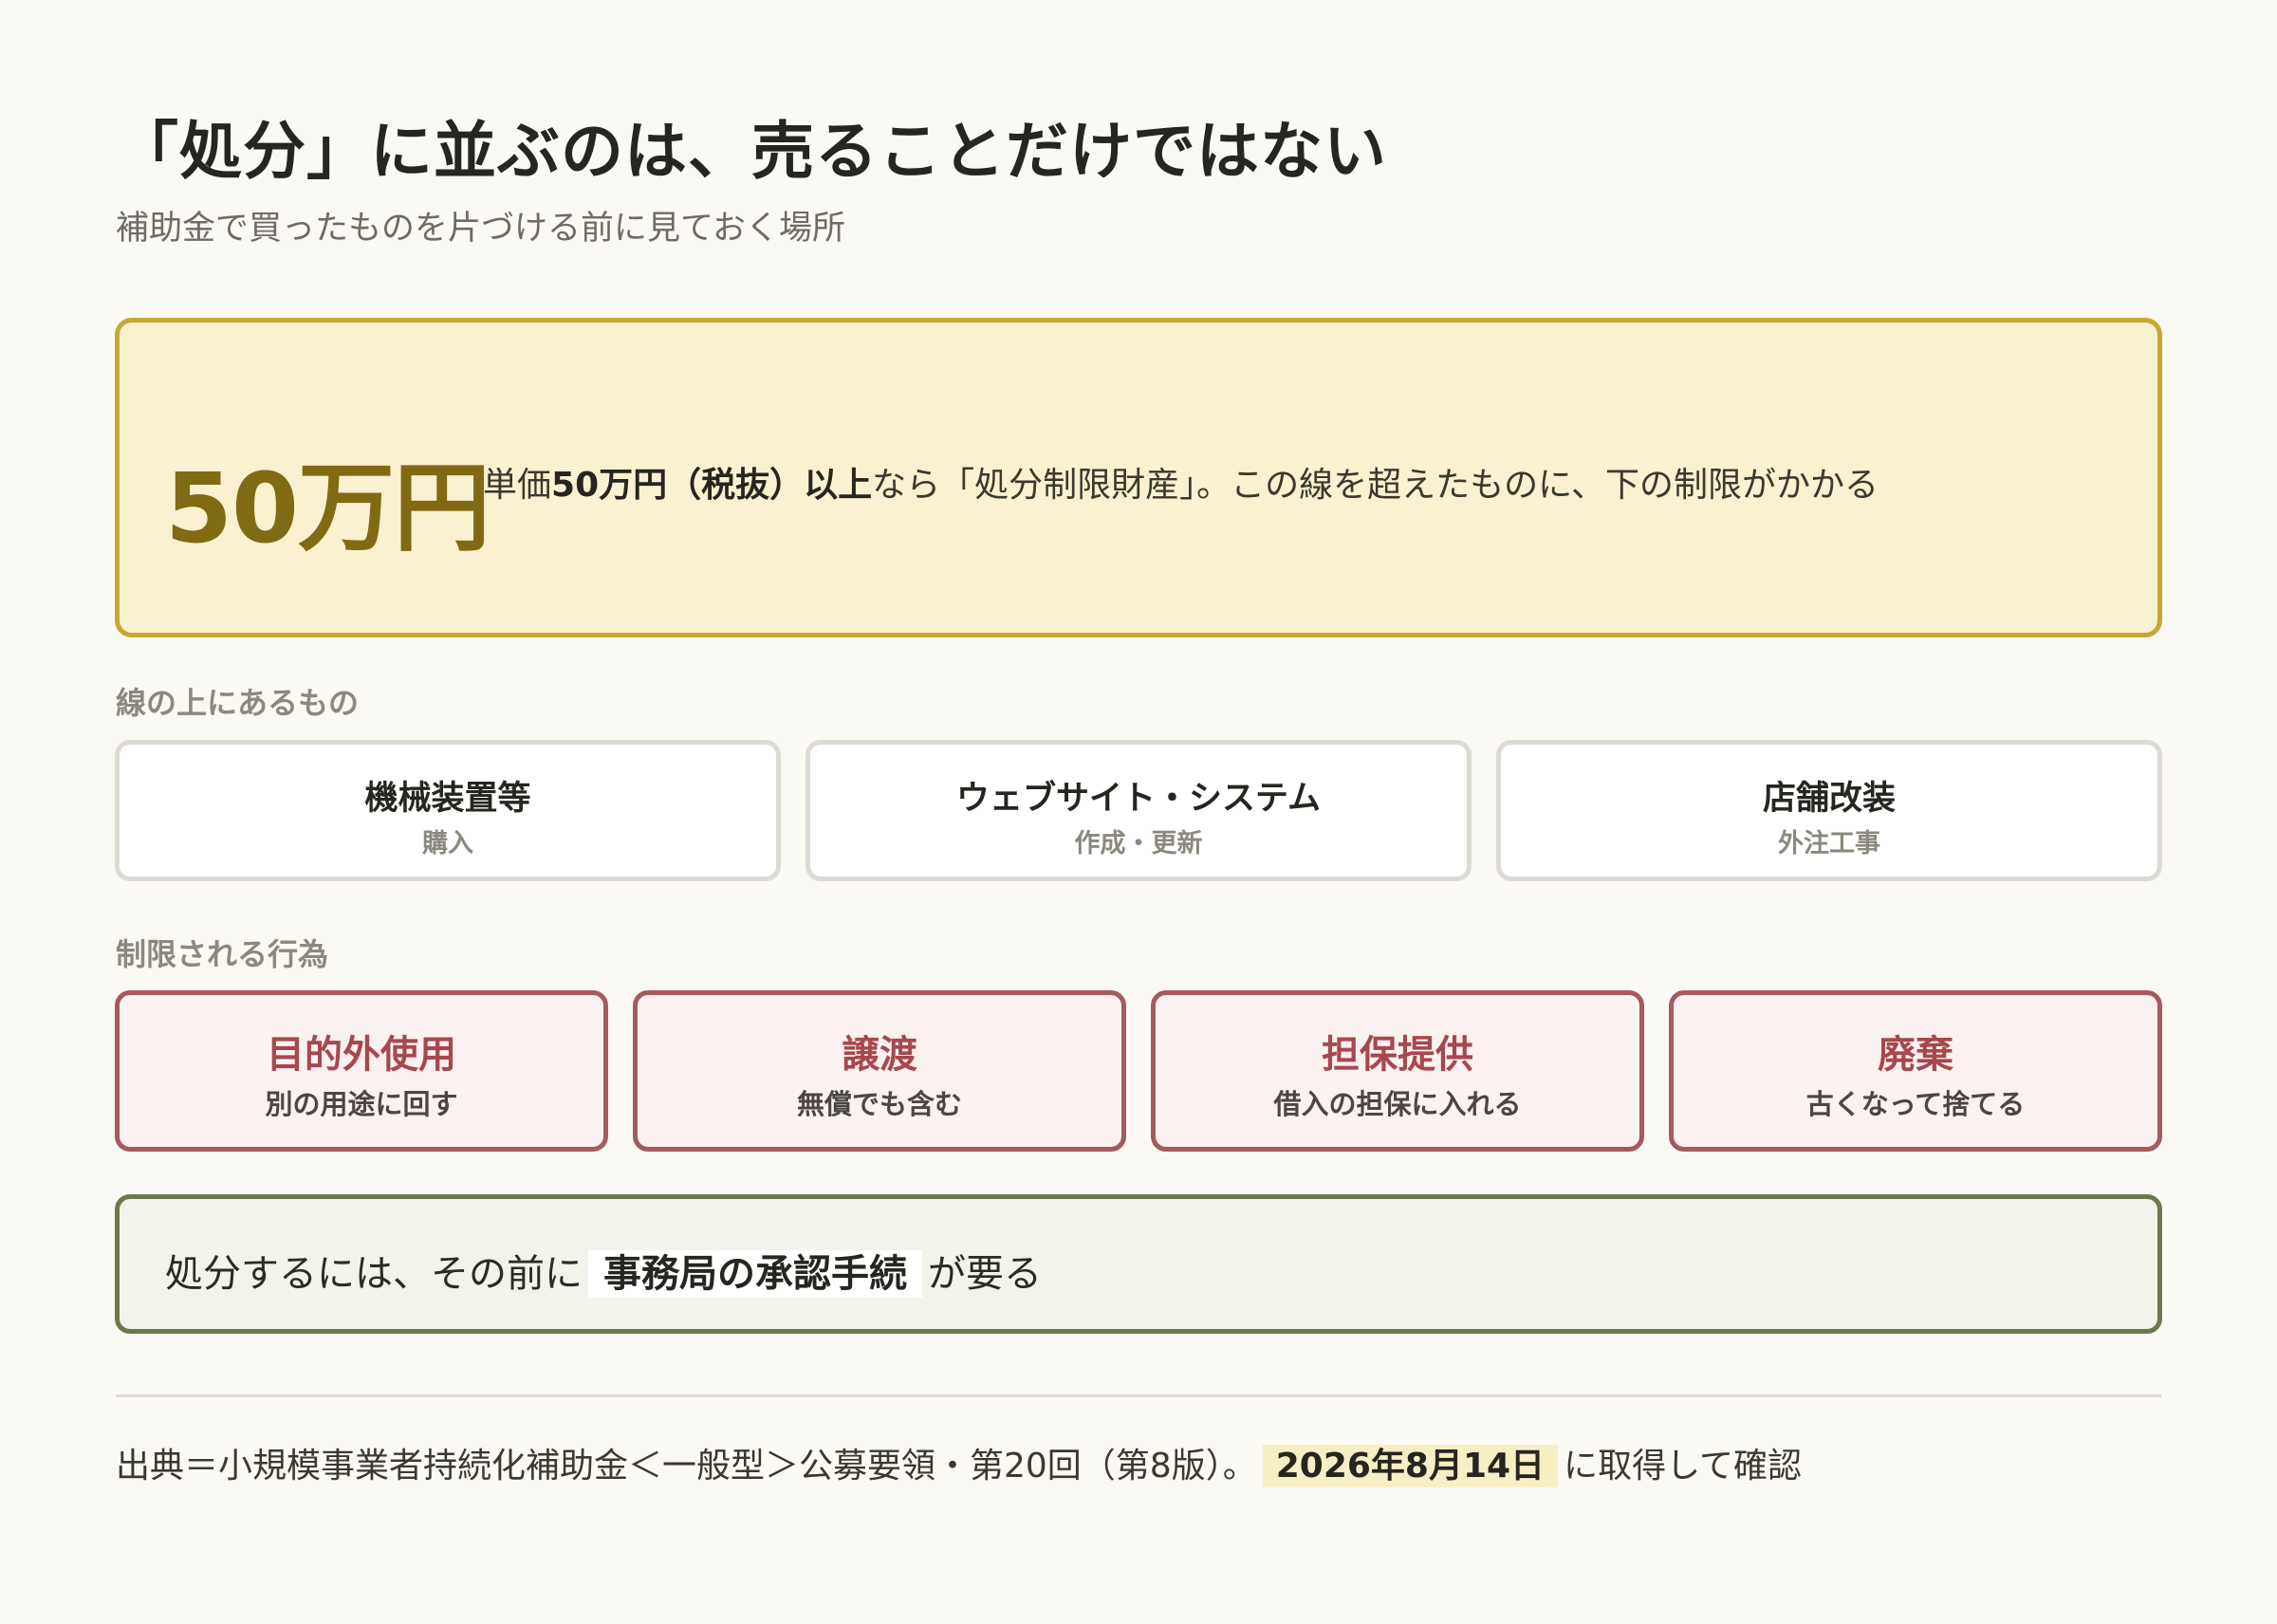  I want to click on item-card-store-renovation: 店舗改装 外注工事, so click(1829, 811).